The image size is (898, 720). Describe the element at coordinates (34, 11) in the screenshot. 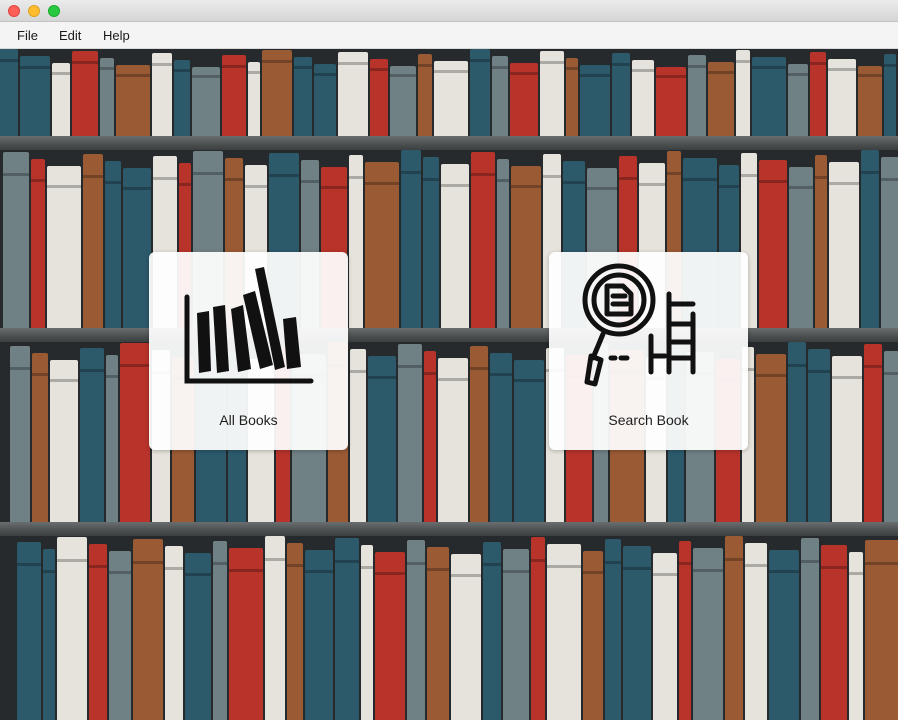

I see `minimize-window-button` at that location.